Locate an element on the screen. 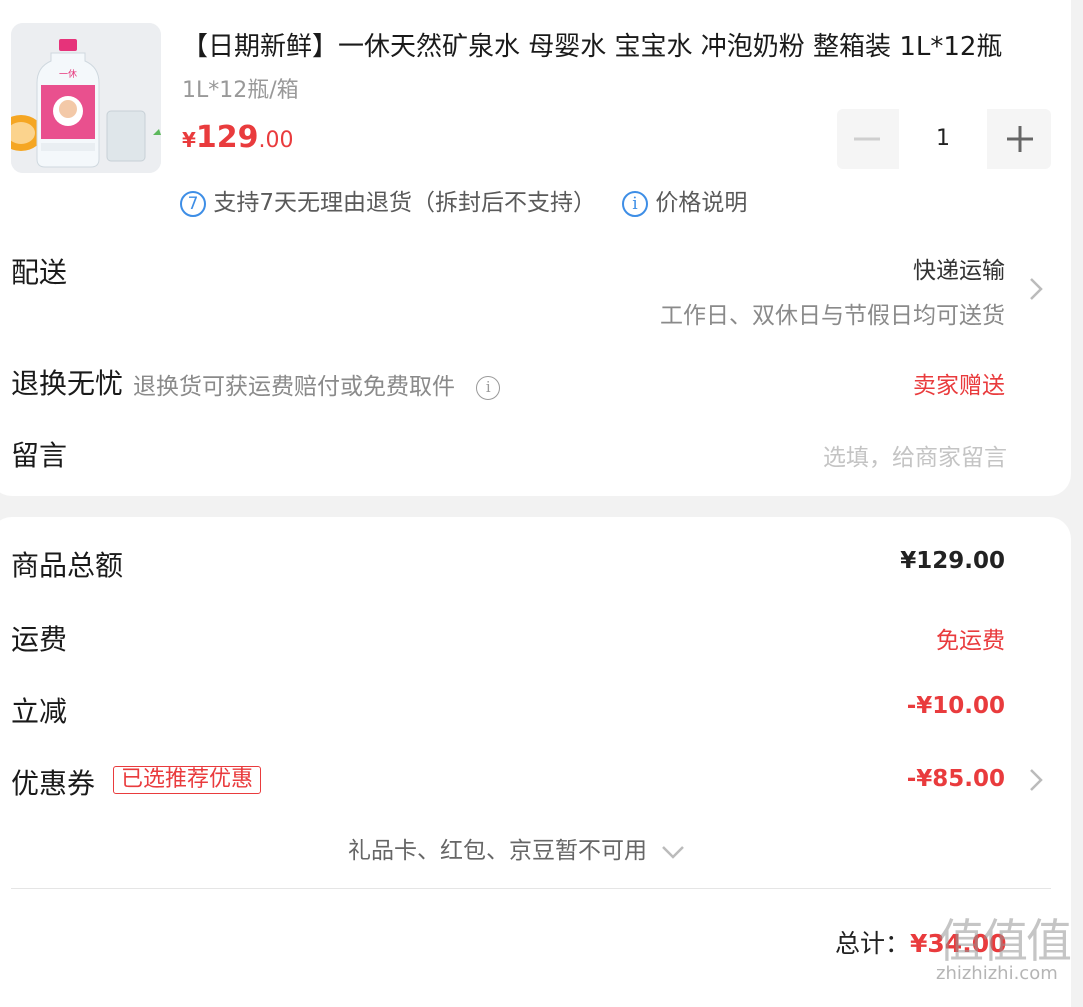 This screenshot has width=1083, height=1007. decrease-button is located at coordinates (867, 139).